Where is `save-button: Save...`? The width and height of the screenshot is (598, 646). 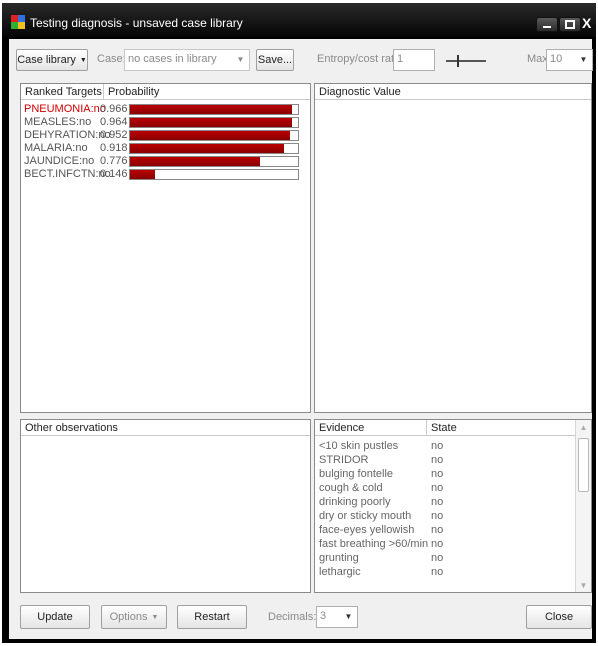 save-button: Save... is located at coordinates (275, 60).